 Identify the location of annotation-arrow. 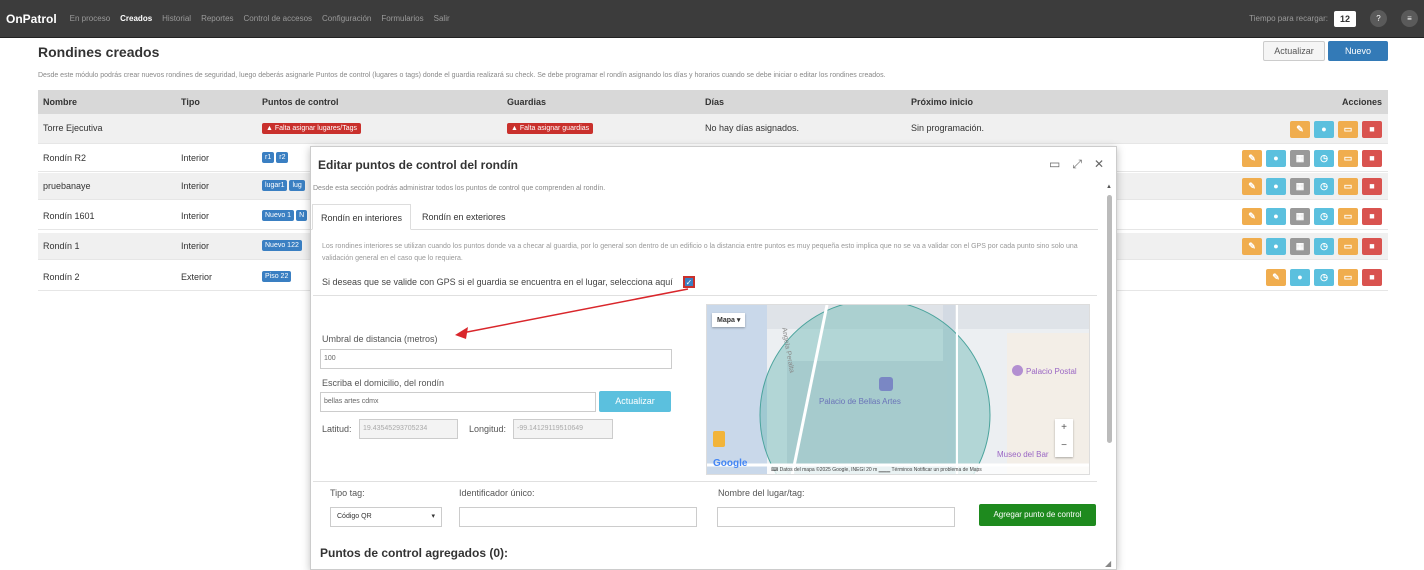
(572, 313).